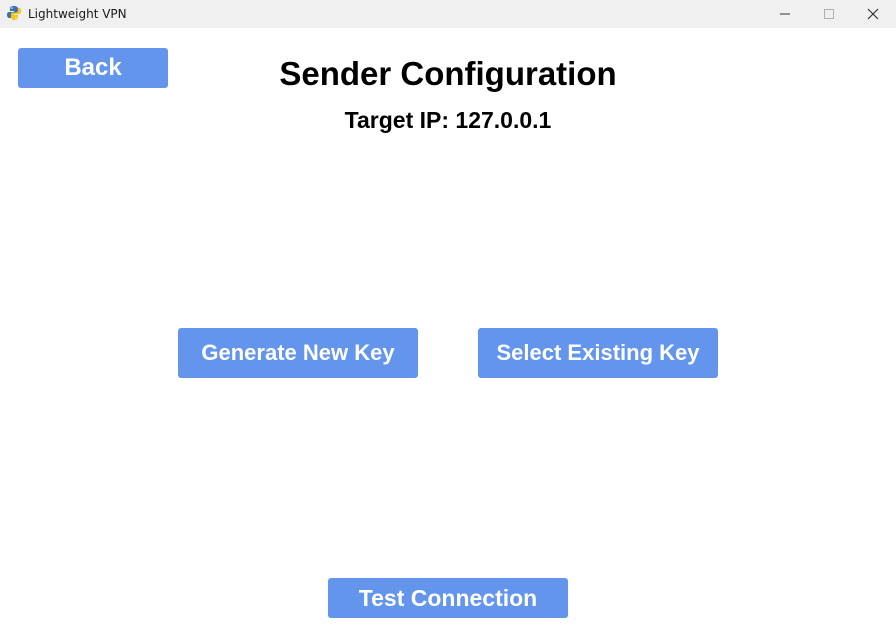 This screenshot has height=624, width=896. I want to click on test-connection-button: Test Connection, so click(448, 598).